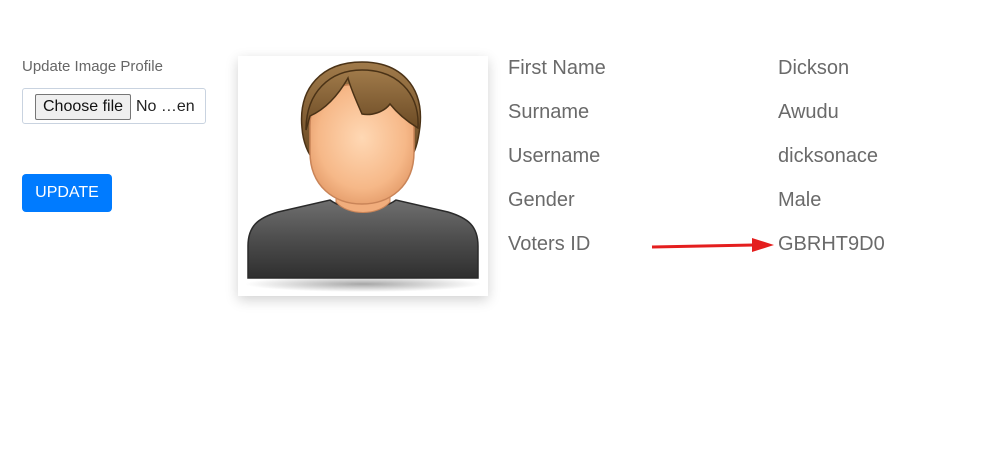  What do you see at coordinates (814, 68) in the screenshot?
I see `first-name-value: Dickson` at bounding box center [814, 68].